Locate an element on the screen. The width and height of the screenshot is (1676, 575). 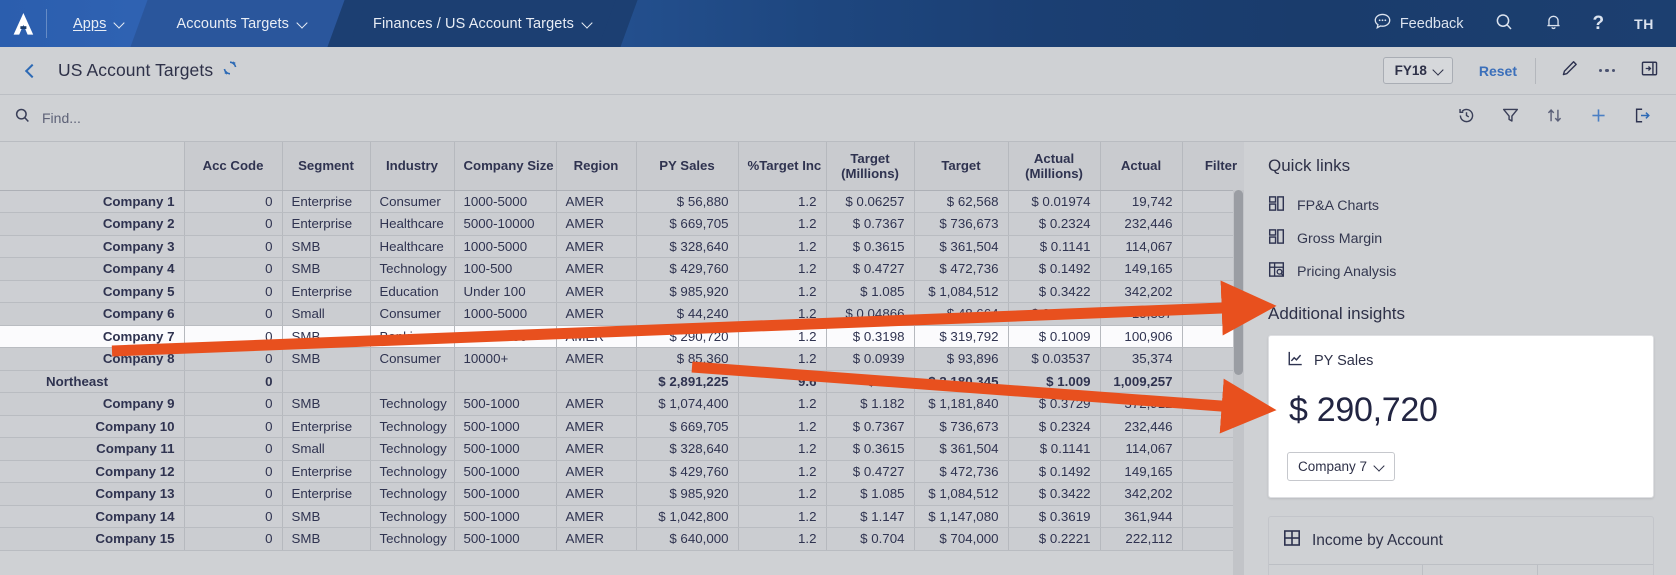
header-actual: Actual is located at coordinates (1141, 166).